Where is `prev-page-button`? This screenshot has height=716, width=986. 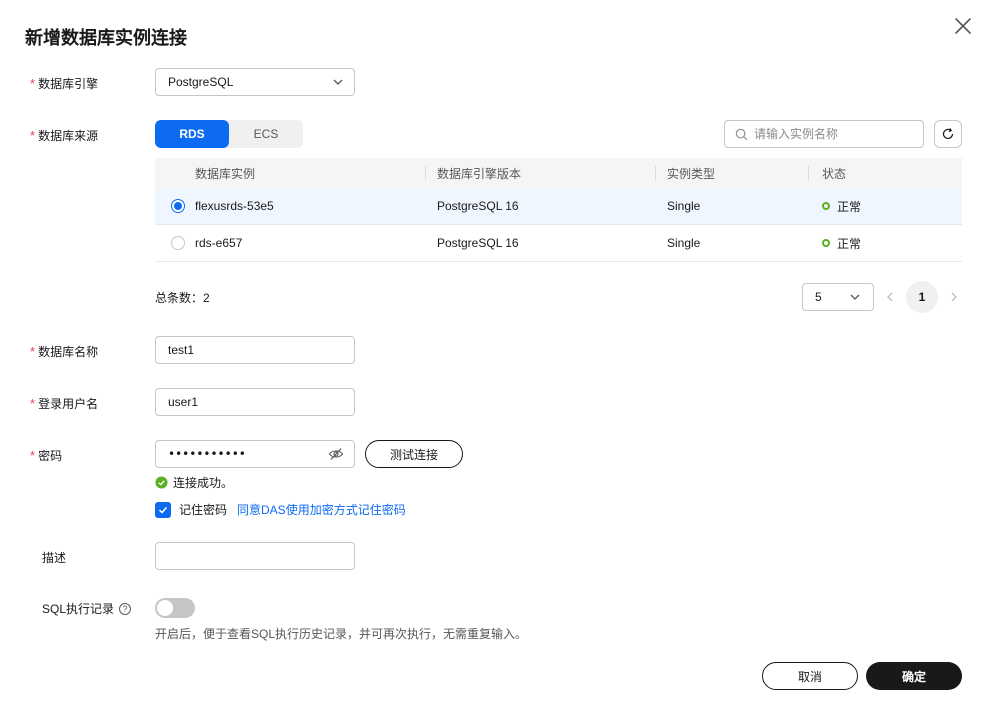 prev-page-button is located at coordinates (890, 297).